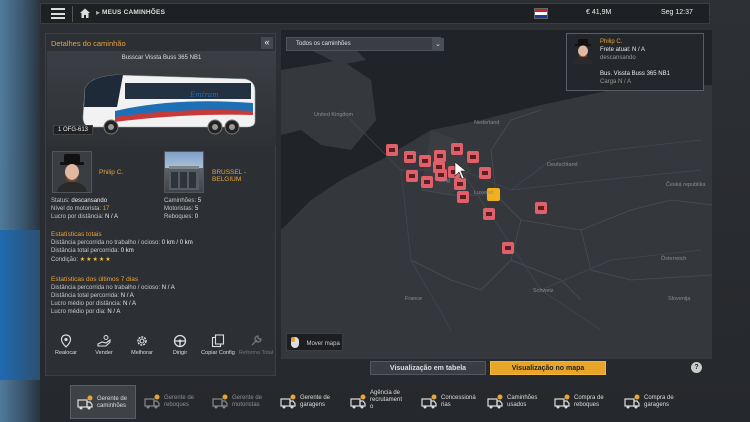 The image size is (750, 422). What do you see at coordinates (548, 368) in the screenshot?
I see `map-view-tab: Visualização no mapa` at bounding box center [548, 368].